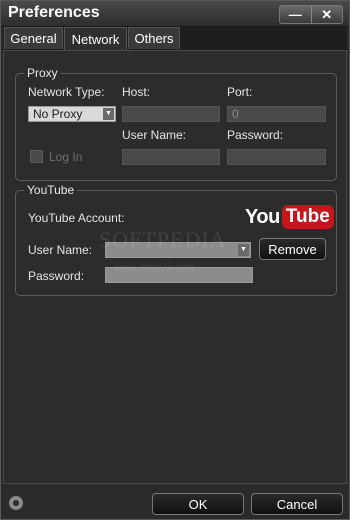 This screenshot has height=520, width=350. Describe the element at coordinates (240, 92) in the screenshot. I see `port-label: Port:` at that location.